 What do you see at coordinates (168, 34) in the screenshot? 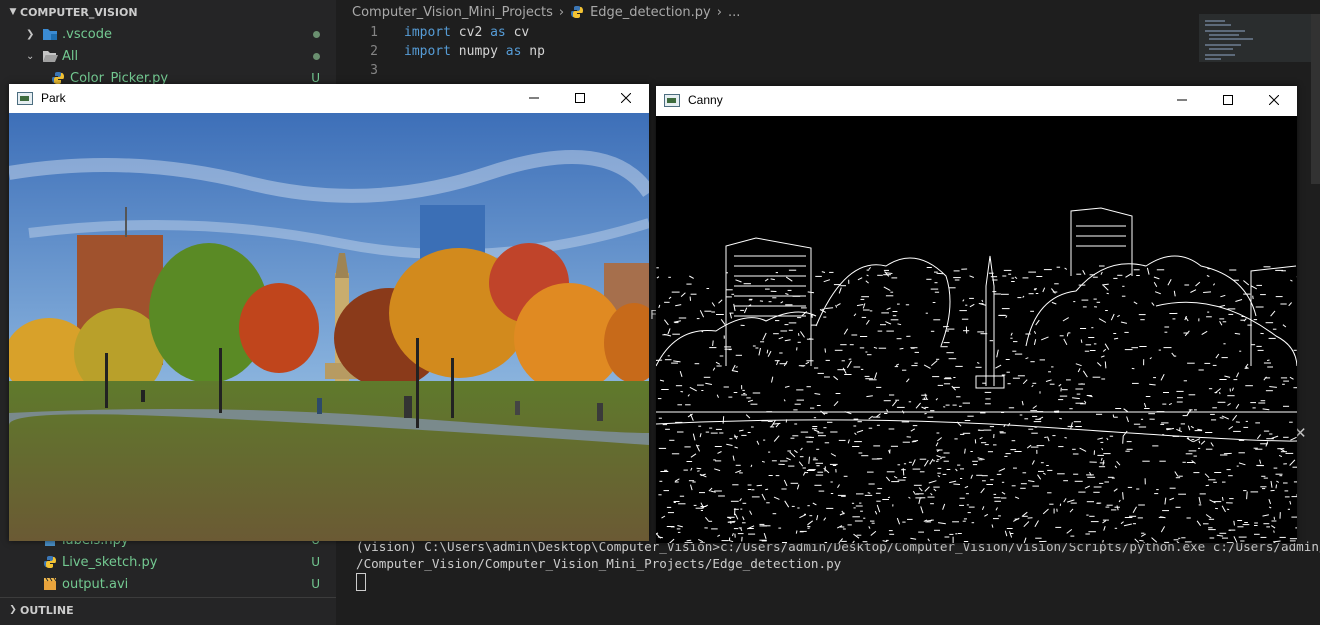
I see `tree-item-vscode: ❯ .vscode` at bounding box center [168, 34].